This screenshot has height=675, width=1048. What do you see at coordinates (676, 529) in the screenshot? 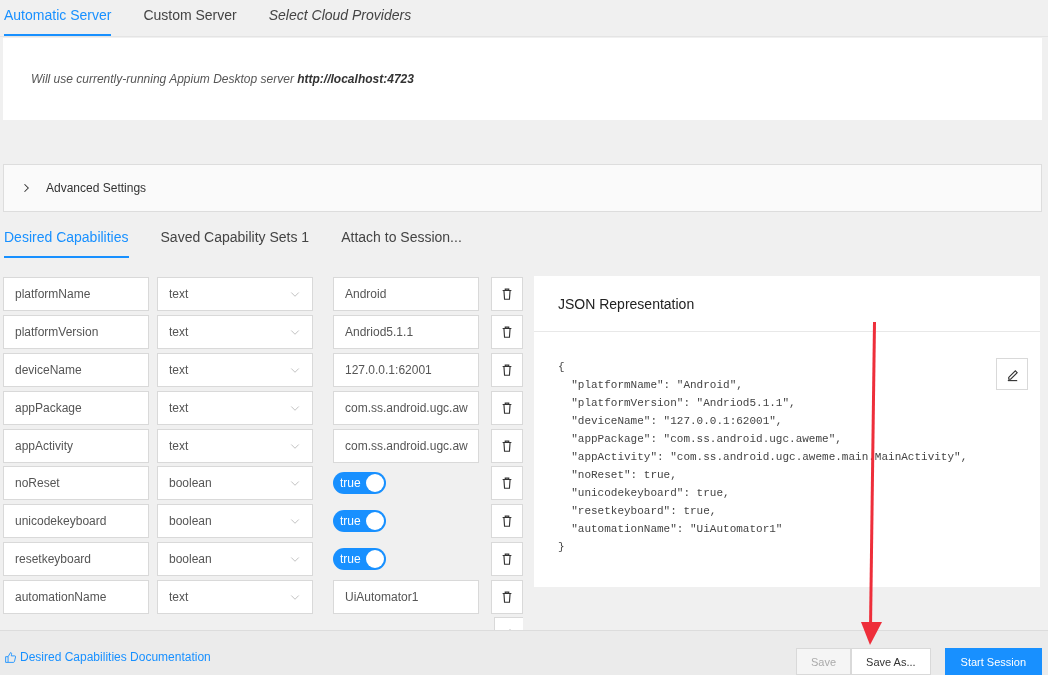
I see `code-line: "automationName": "UiAutomator1"` at bounding box center [676, 529].